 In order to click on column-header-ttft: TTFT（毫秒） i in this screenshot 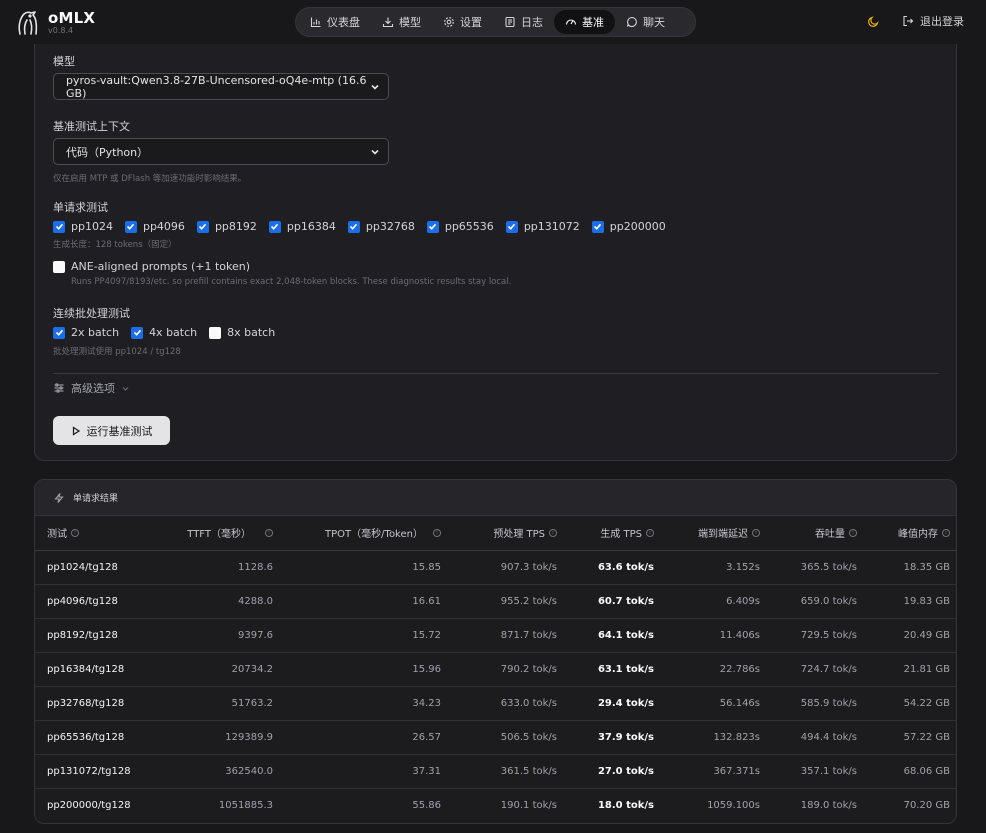, I will do `click(220, 533)`.